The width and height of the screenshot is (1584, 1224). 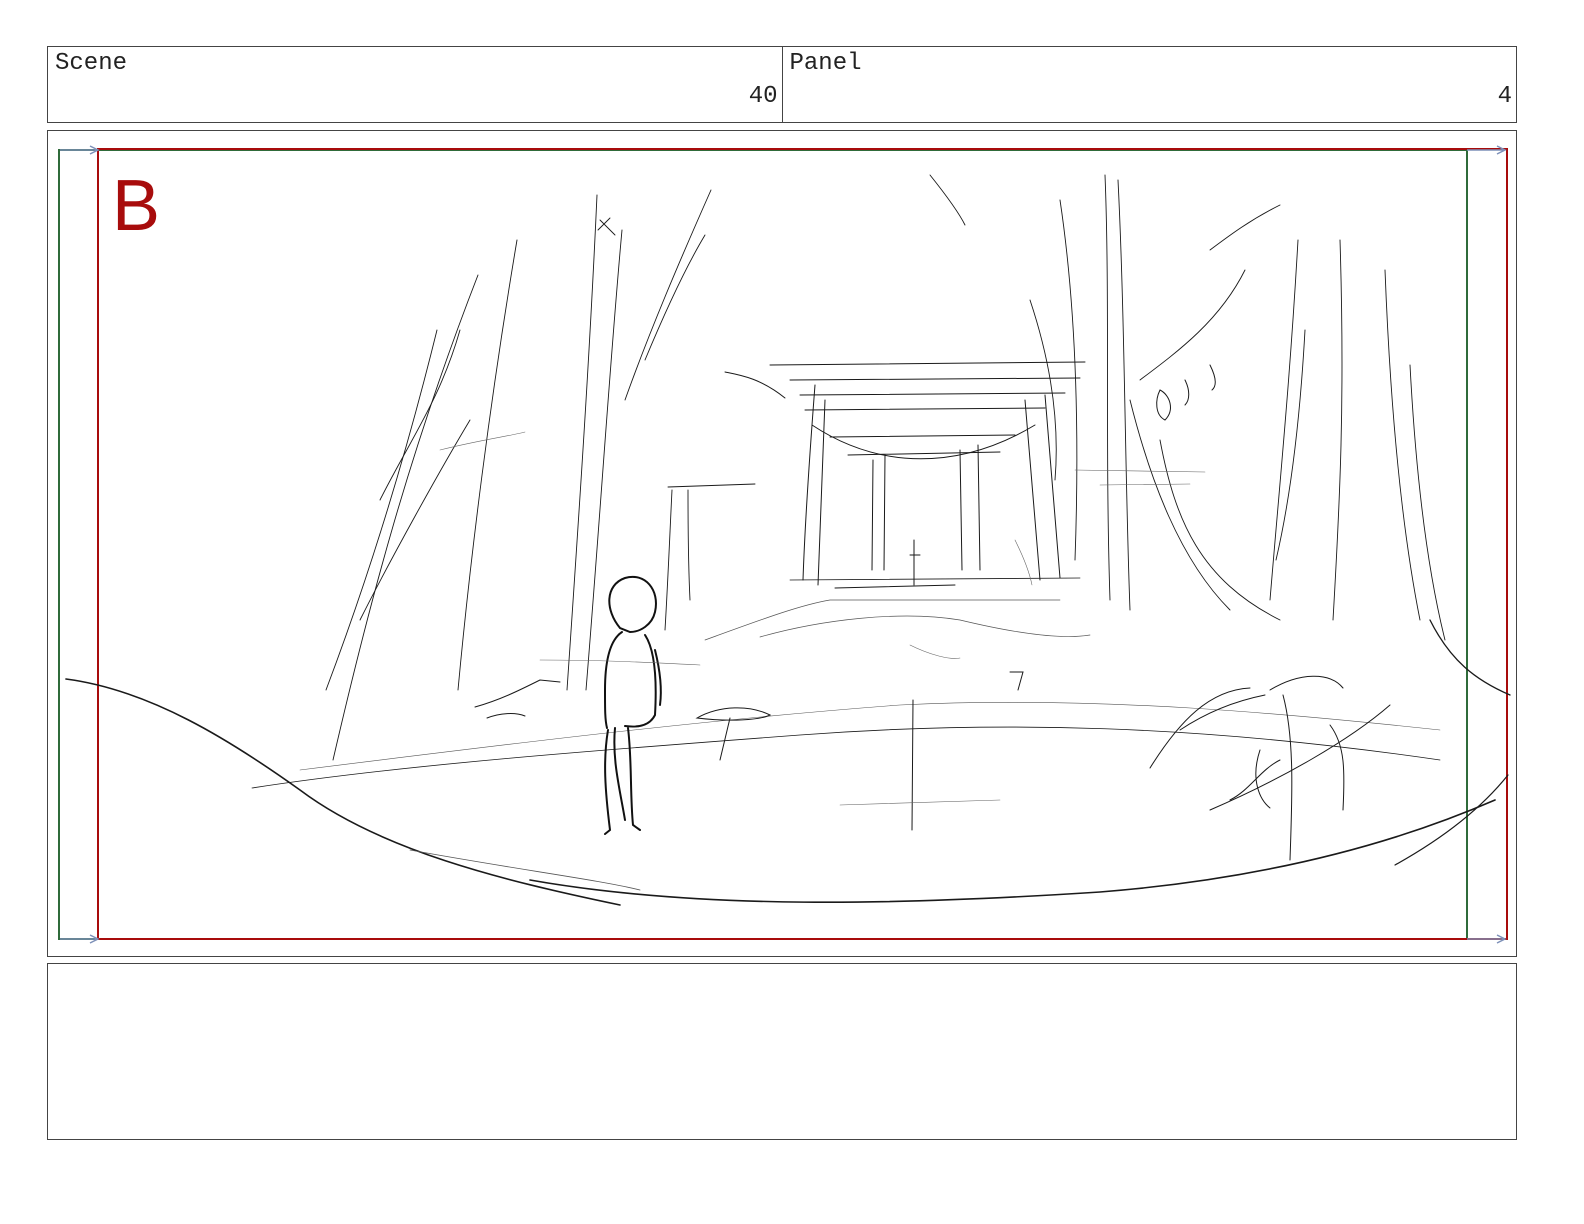 What do you see at coordinates (632, 705) in the screenshot?
I see `child-figure-sketch-icon` at bounding box center [632, 705].